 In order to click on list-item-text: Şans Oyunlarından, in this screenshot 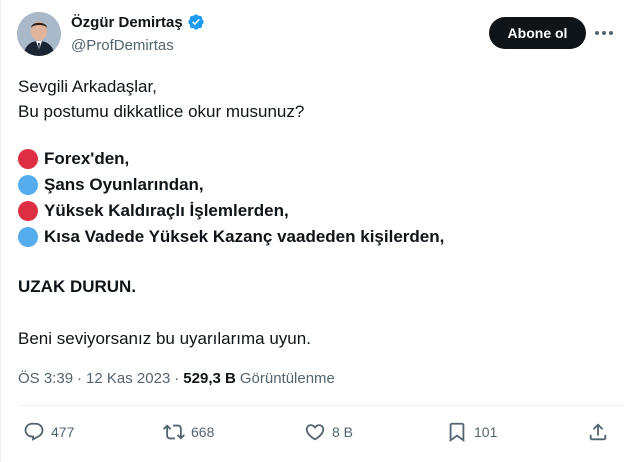, I will do `click(124, 184)`.